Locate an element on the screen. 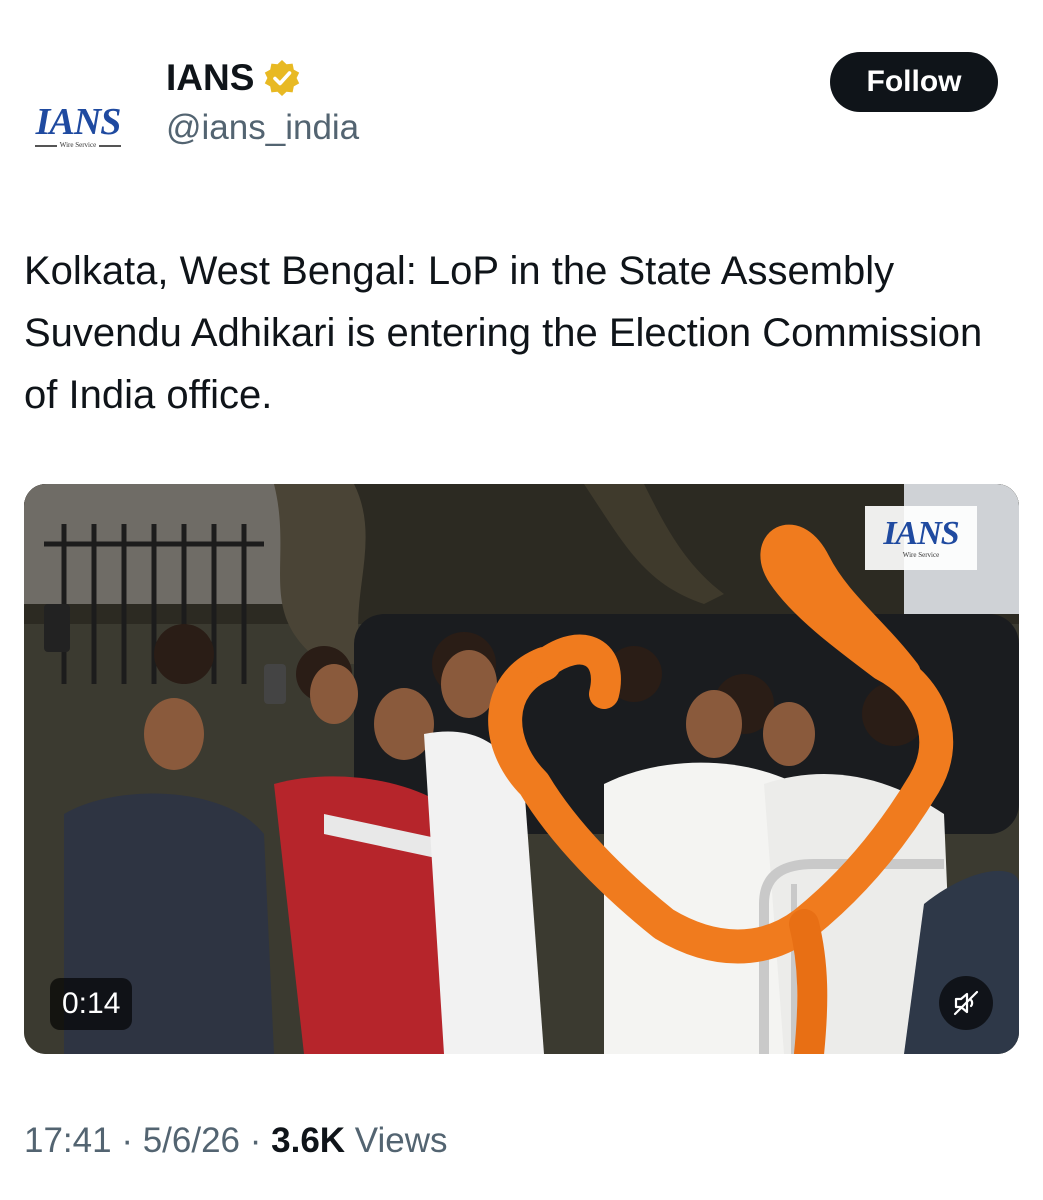 This screenshot has height=1200, width=1043. author-info: IANS @ians_india is located at coordinates (262, 104).